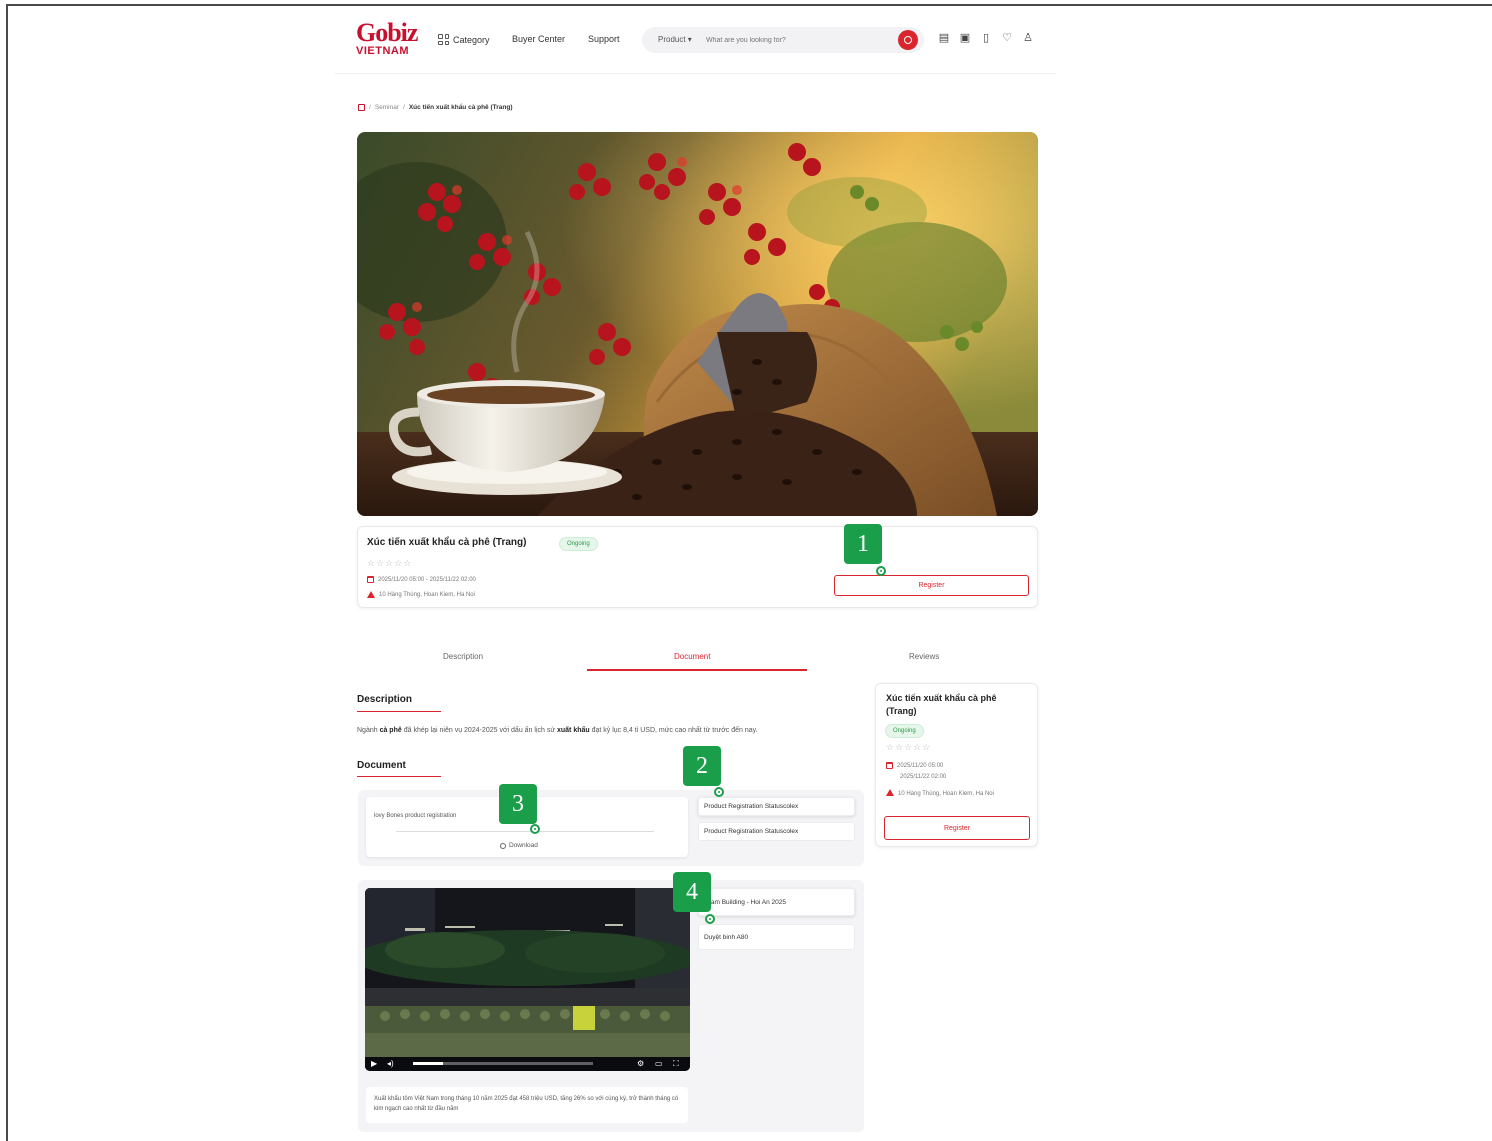  Describe the element at coordinates (368, 730) in the screenshot. I see `description-text-part: Ngành` at that location.